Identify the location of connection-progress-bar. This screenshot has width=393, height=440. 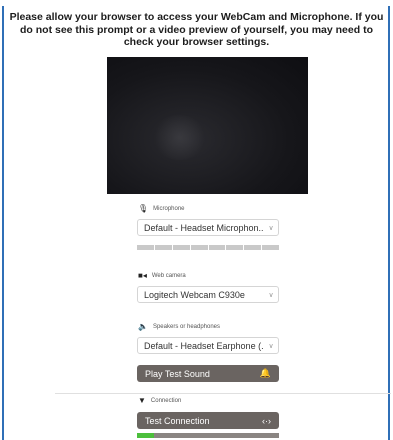
(208, 435).